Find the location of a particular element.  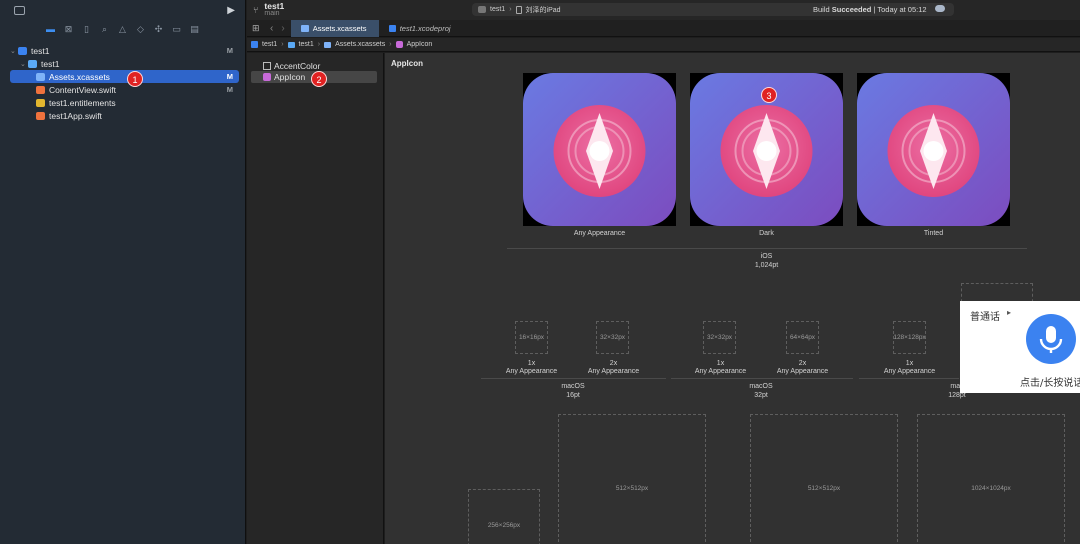

sidebar-toggle-icon is located at coordinates (19, 10).